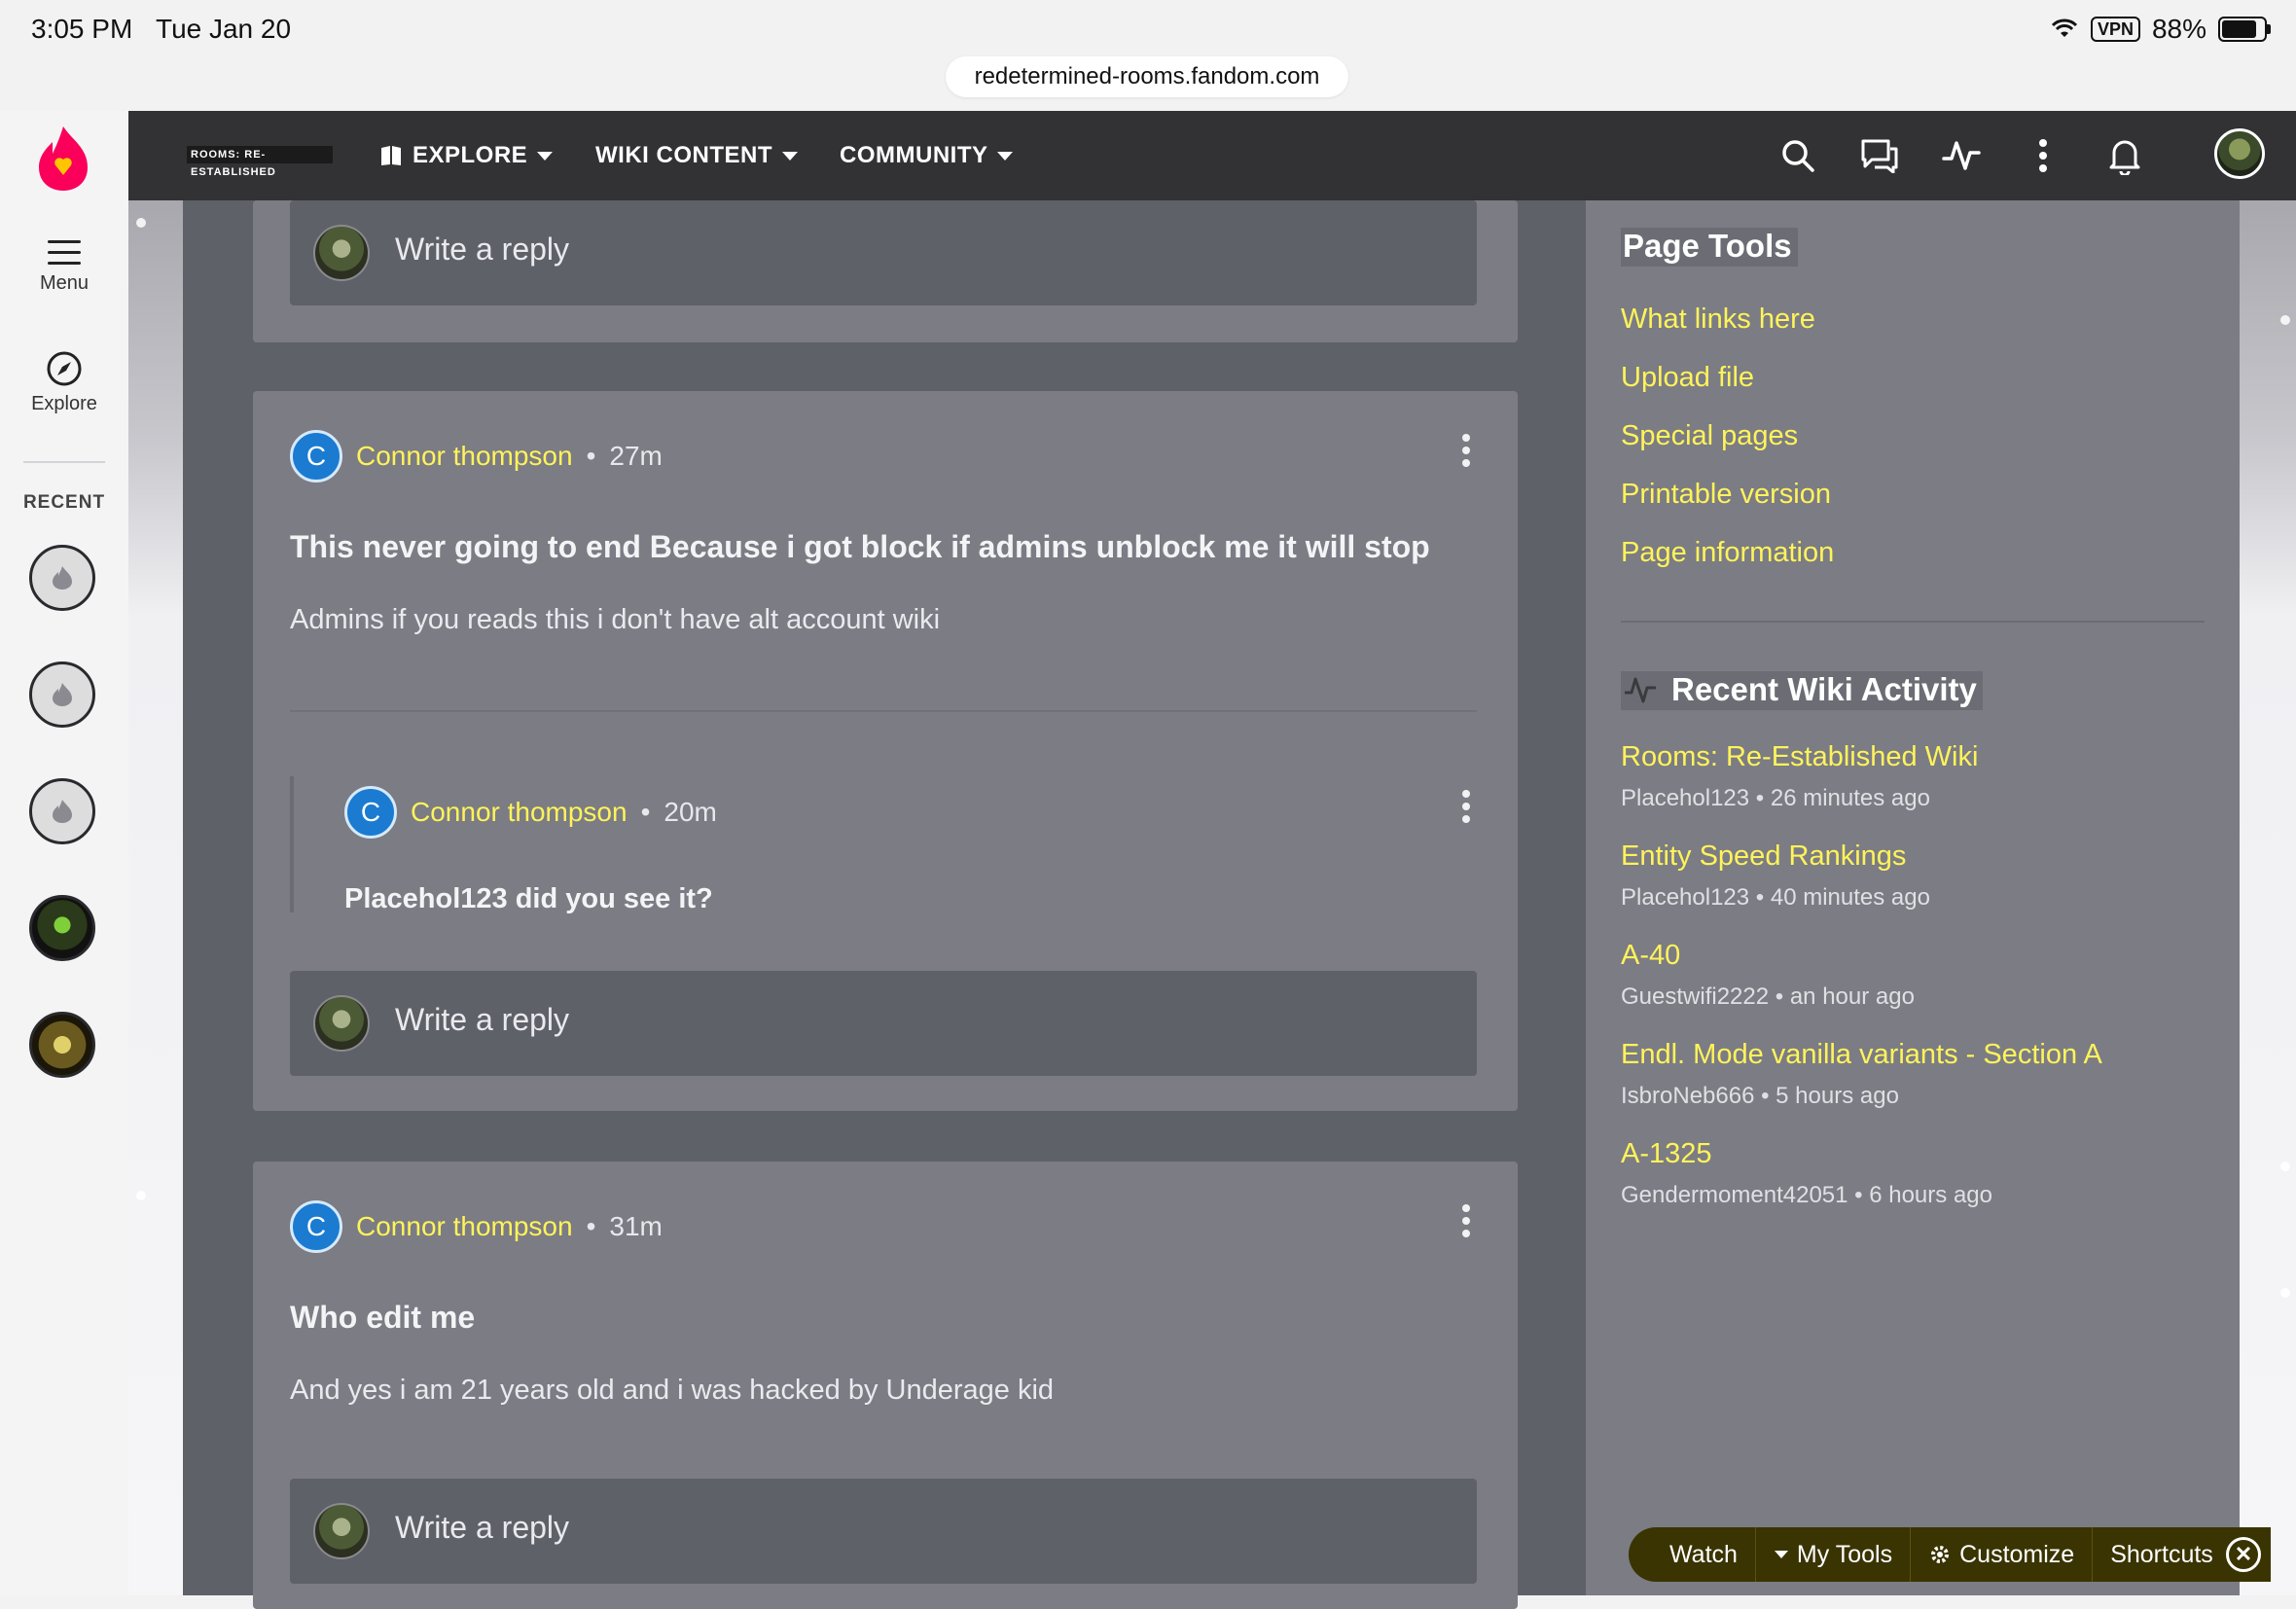 This screenshot has width=2296, height=1609. Describe the element at coordinates (1687, 378) in the screenshot. I see `page-tools-link: Upload file` at that location.